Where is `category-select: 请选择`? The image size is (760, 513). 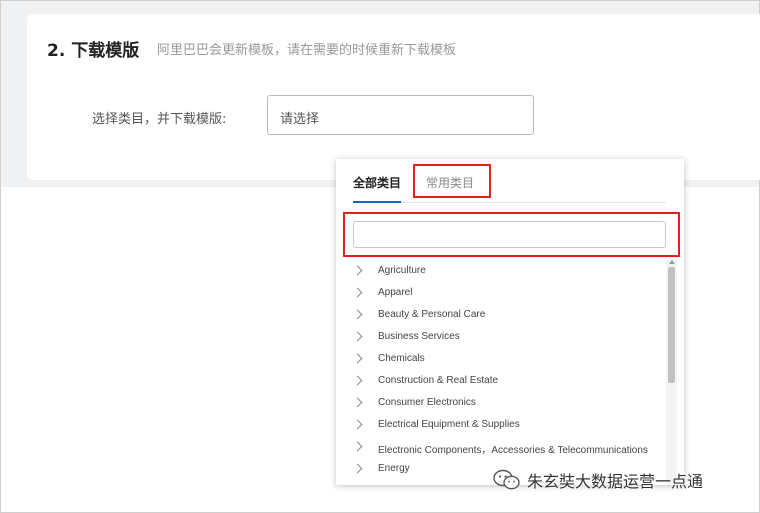 category-select: 请选择 is located at coordinates (400, 115).